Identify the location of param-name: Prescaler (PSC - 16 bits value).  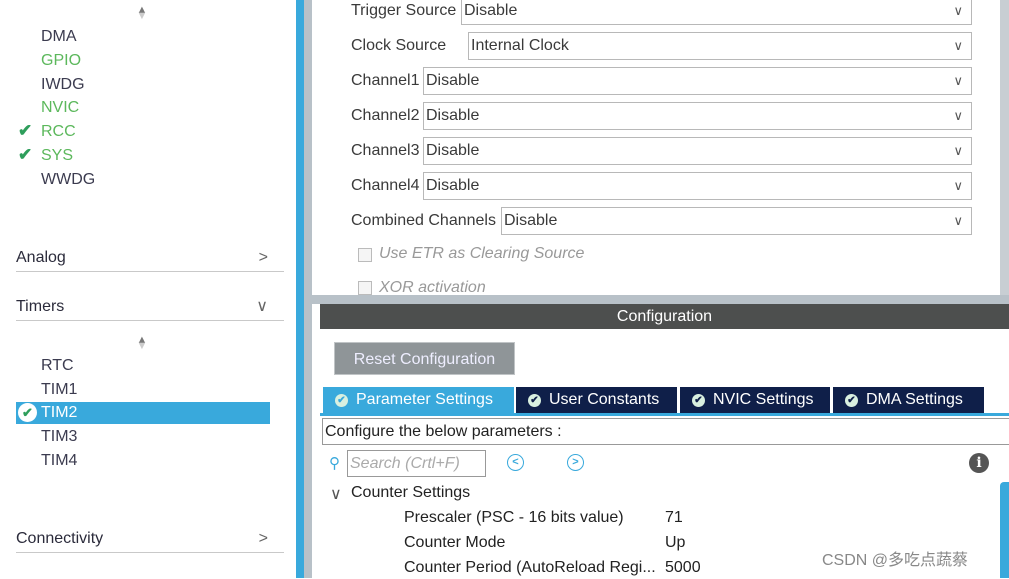
(514, 517).